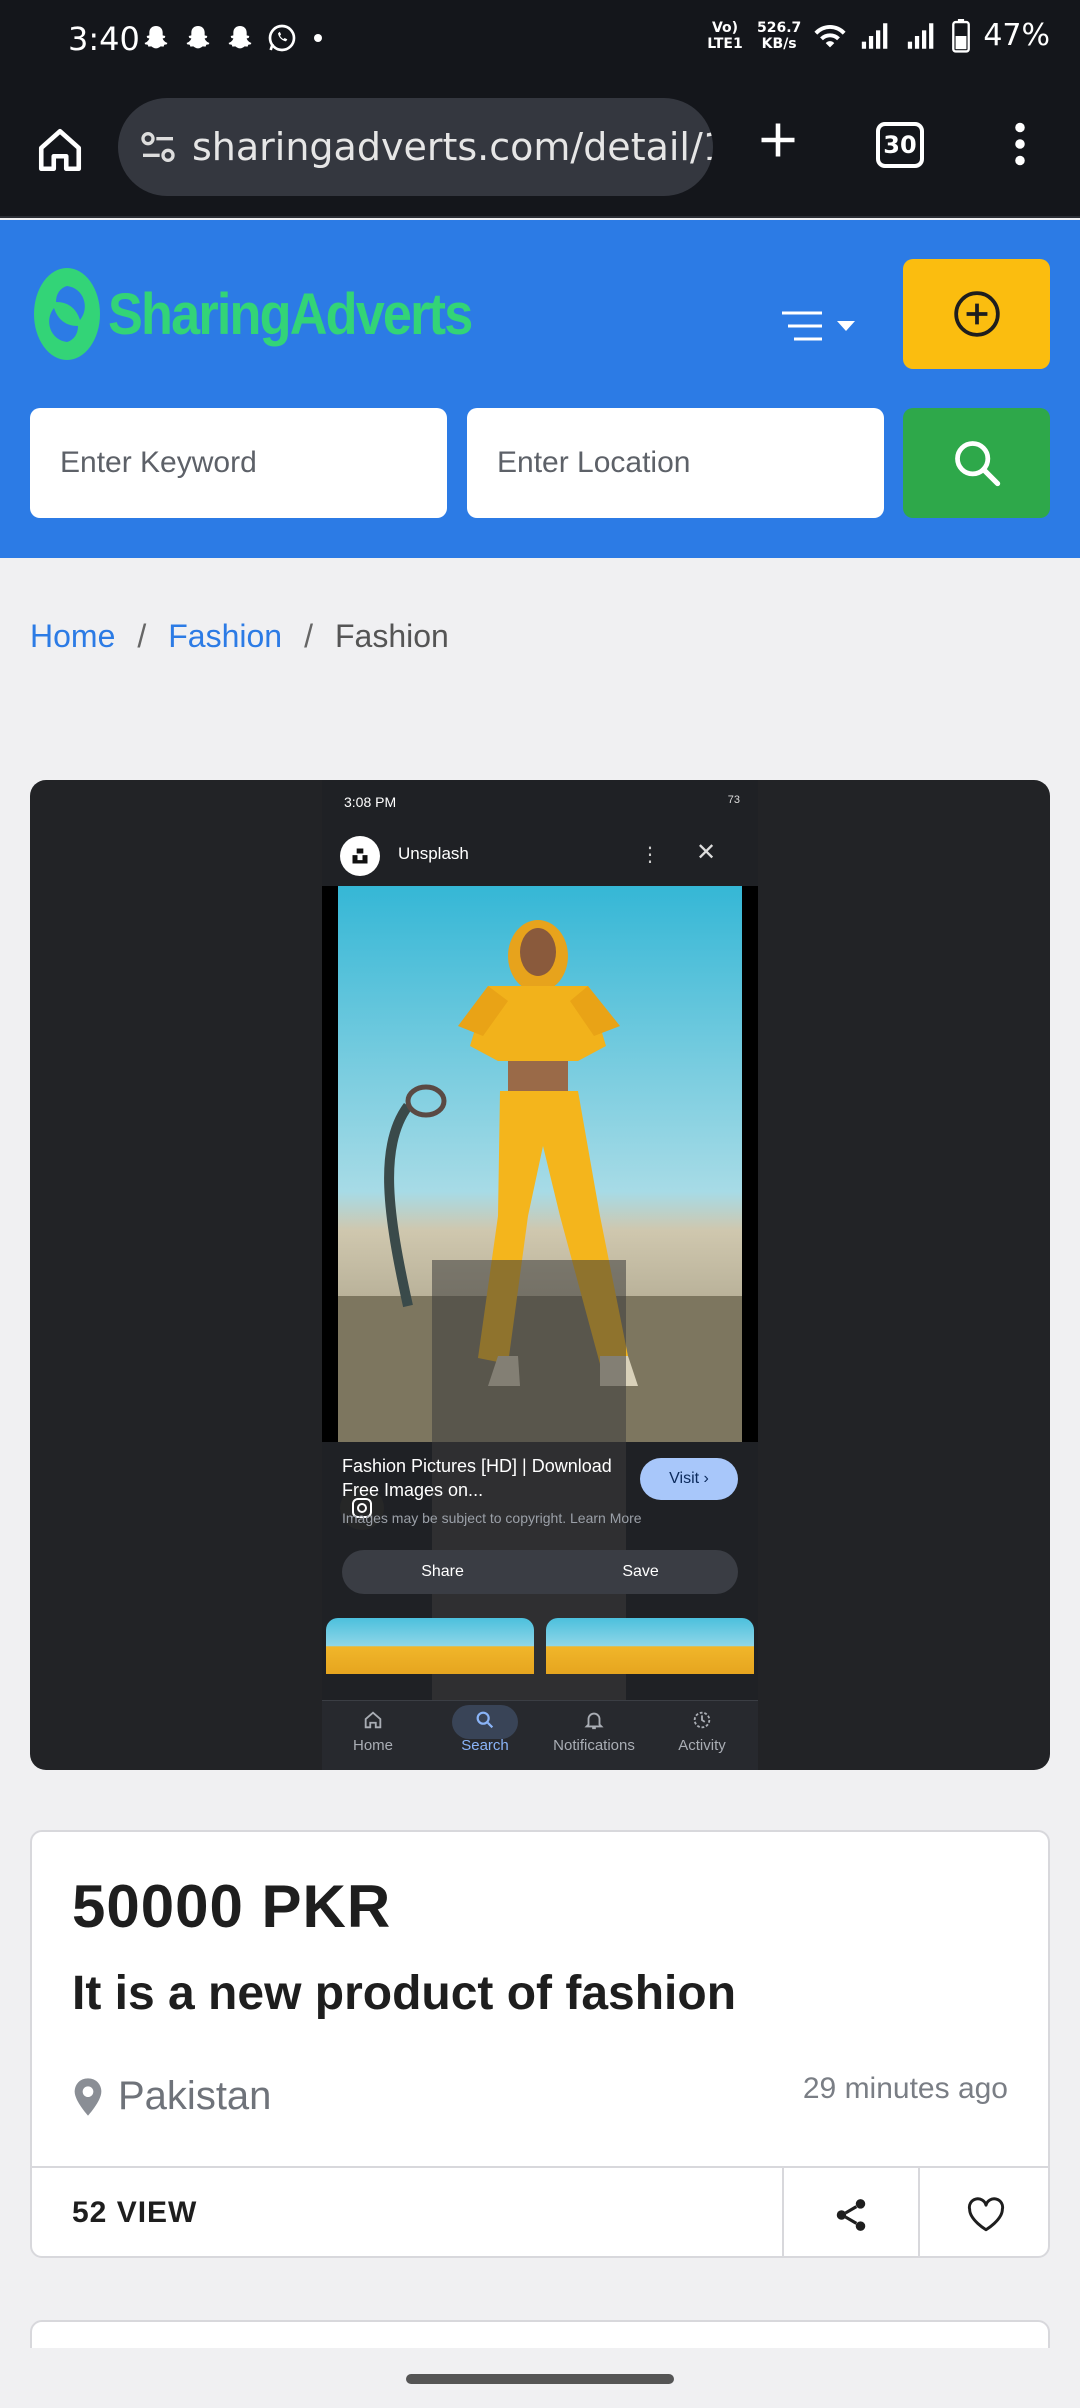 The image size is (1080, 2408). I want to click on site-menu-button, so click(825, 326).